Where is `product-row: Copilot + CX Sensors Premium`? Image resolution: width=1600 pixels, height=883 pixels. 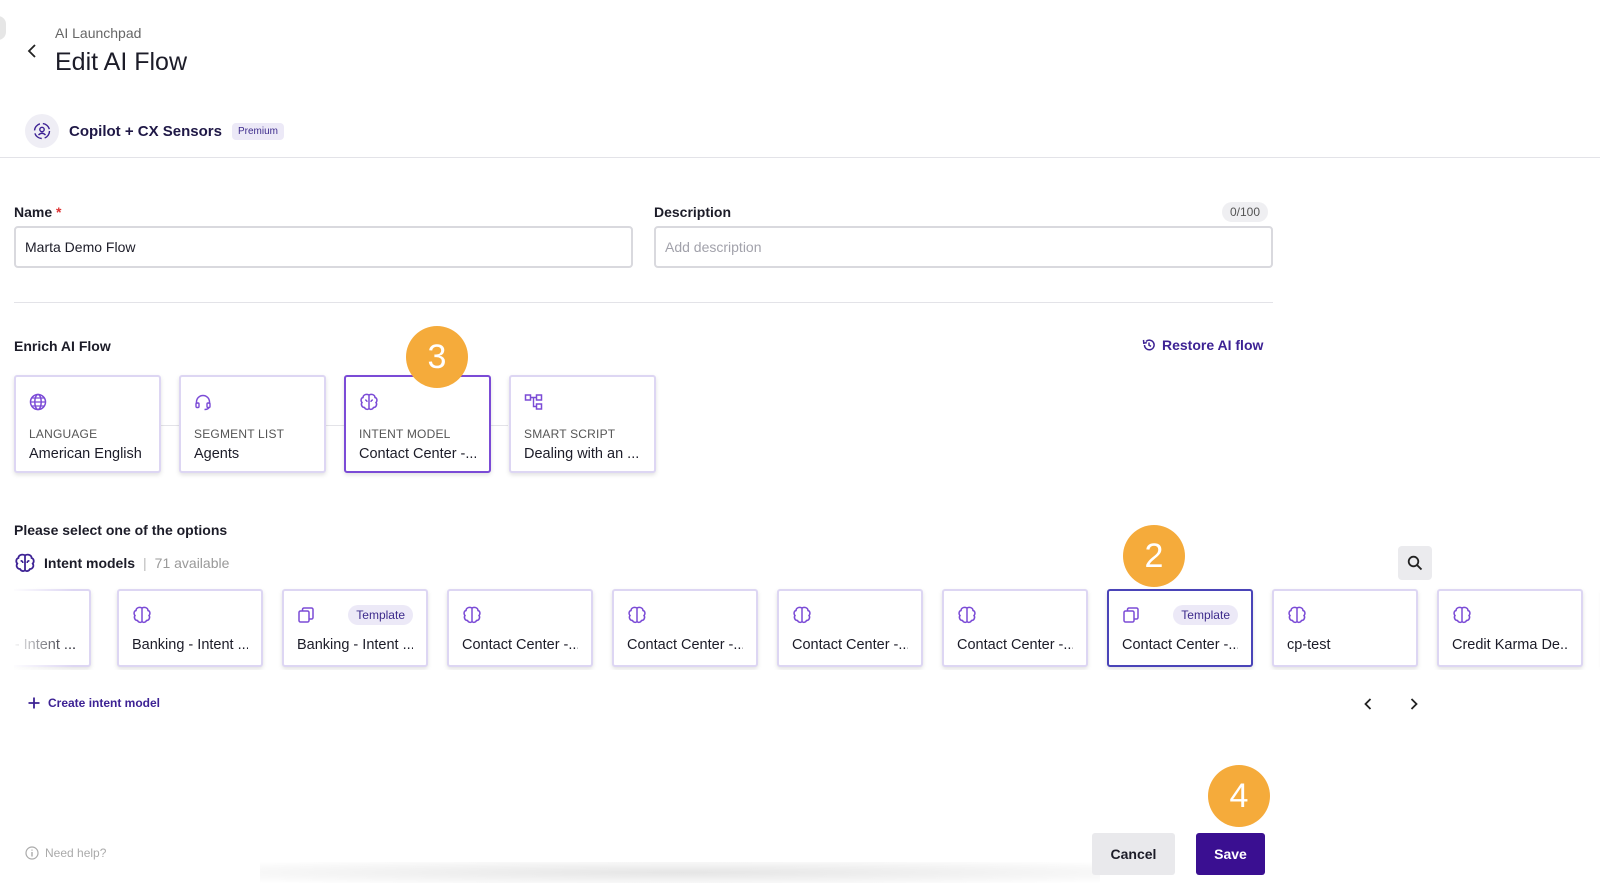
product-row: Copilot + CX Sensors Premium is located at coordinates (154, 131).